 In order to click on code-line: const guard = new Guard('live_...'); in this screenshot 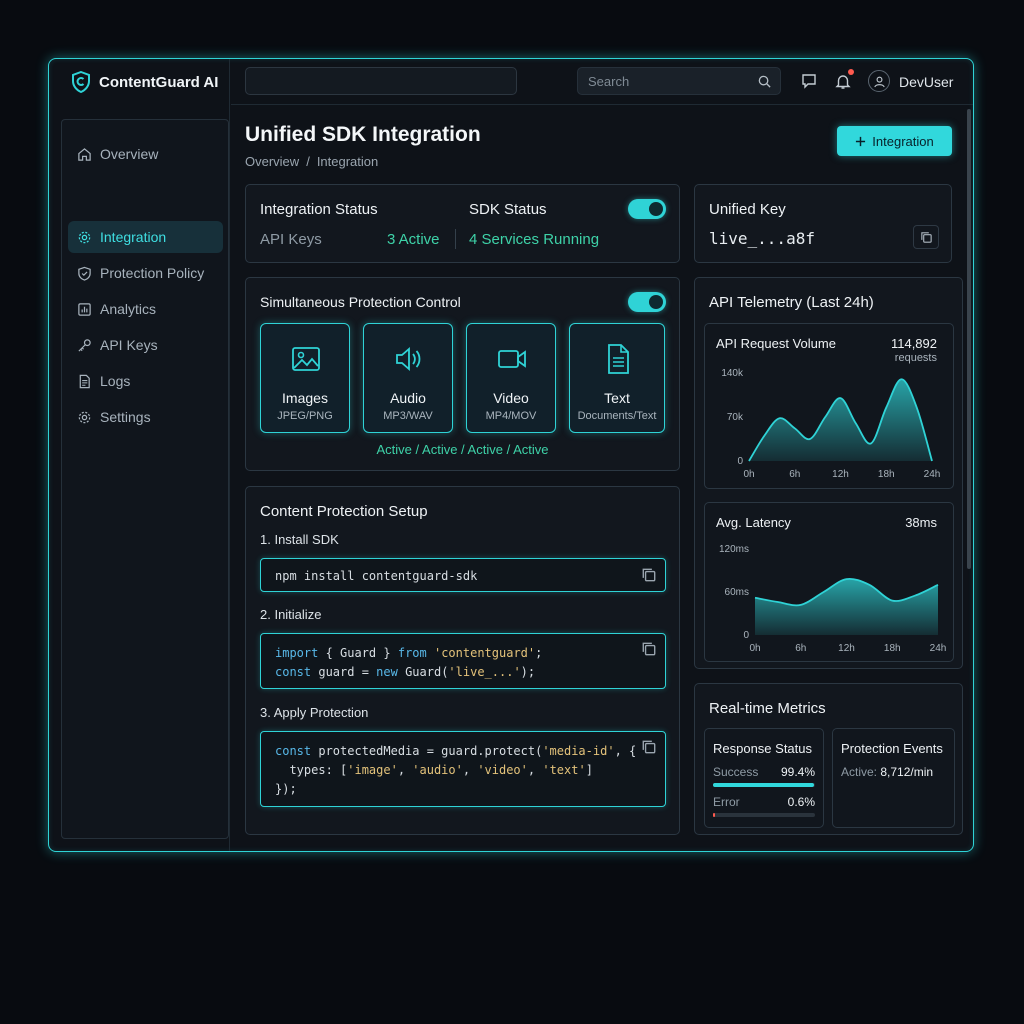, I will do `click(405, 672)`.